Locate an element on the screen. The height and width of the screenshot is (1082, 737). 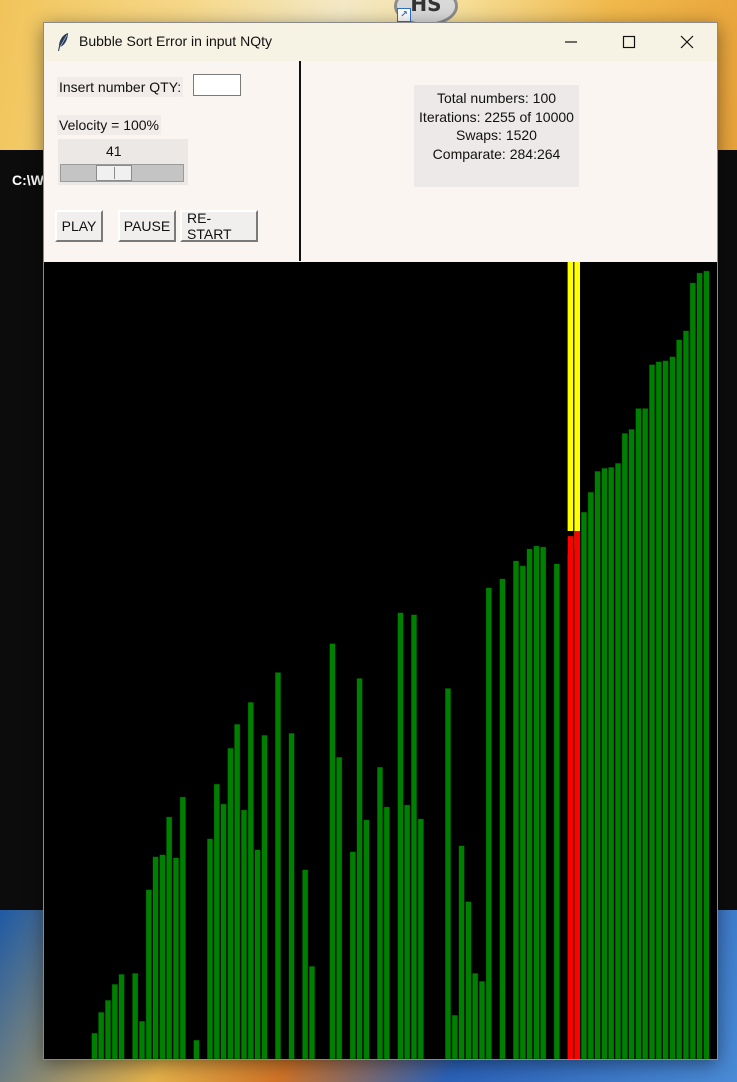
shortcut-arrow-icon: ↗ is located at coordinates (404, 15).